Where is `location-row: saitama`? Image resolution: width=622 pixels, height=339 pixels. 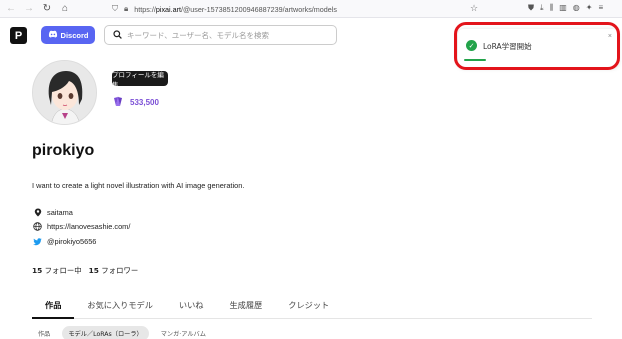
location-row: saitama is located at coordinates (53, 212).